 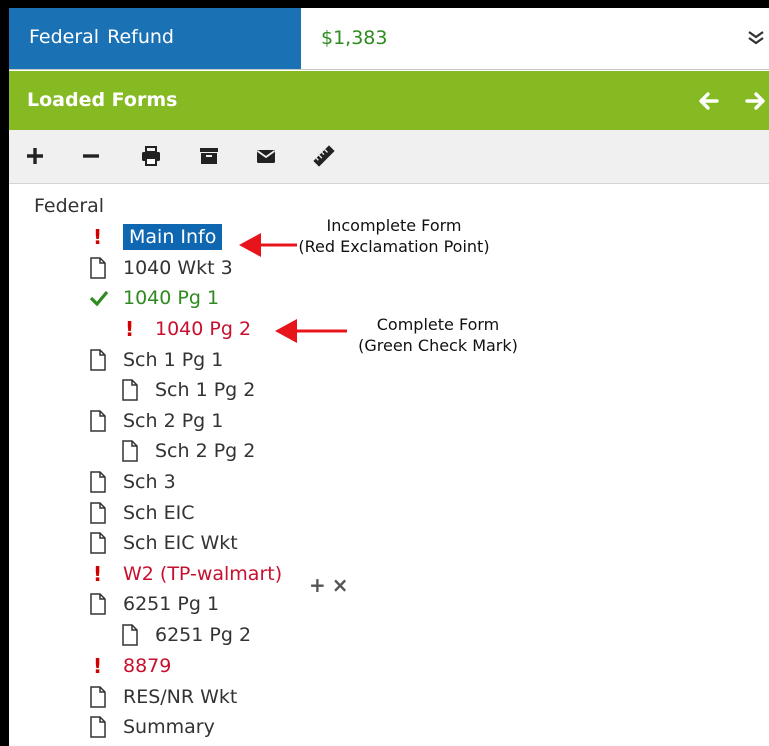 What do you see at coordinates (173, 421) in the screenshot?
I see `tree-item-label: Sch 2 Pg 1` at bounding box center [173, 421].